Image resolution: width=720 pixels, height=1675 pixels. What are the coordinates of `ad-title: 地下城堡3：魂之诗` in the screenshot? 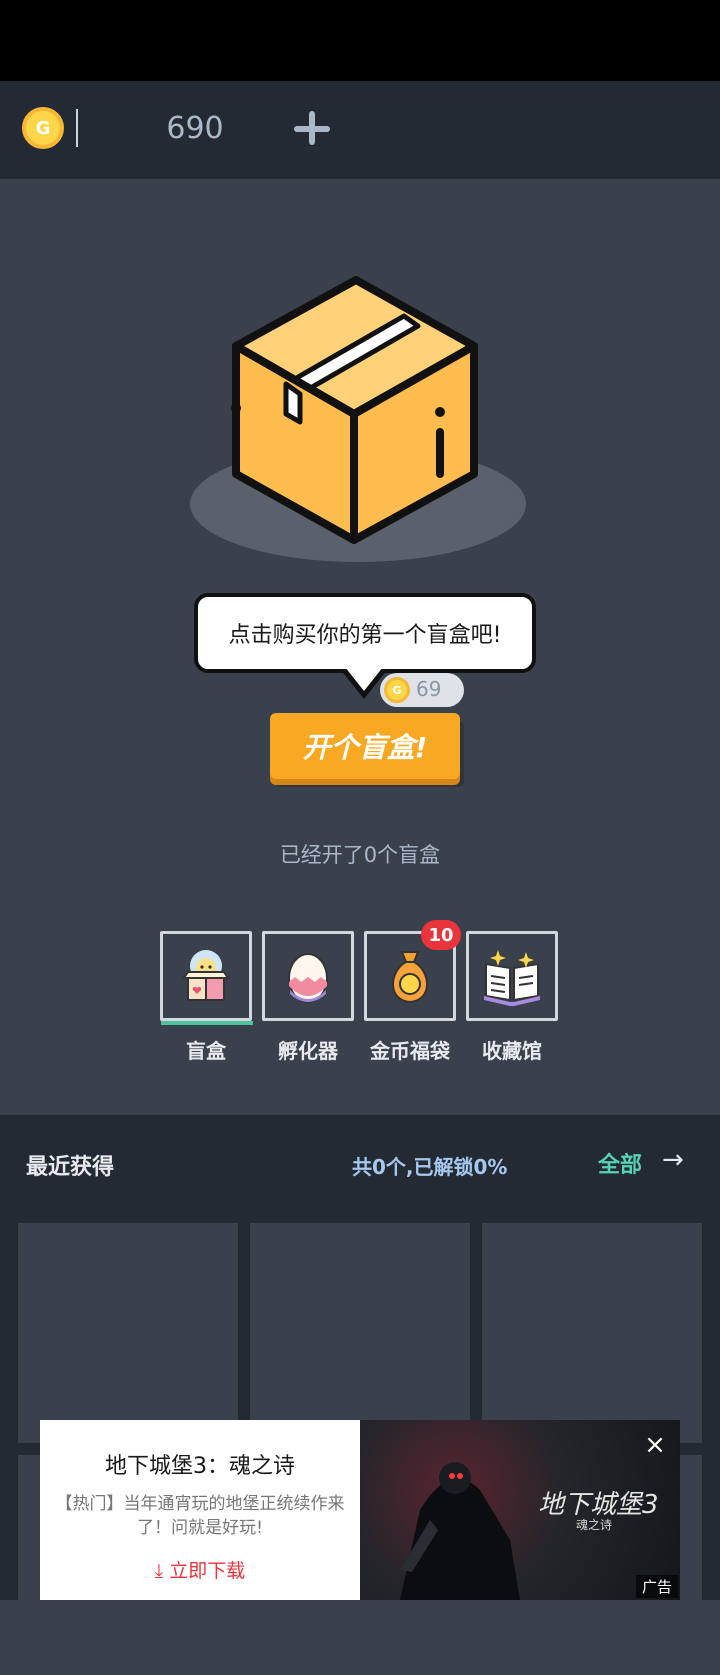 It's located at (200, 1466).